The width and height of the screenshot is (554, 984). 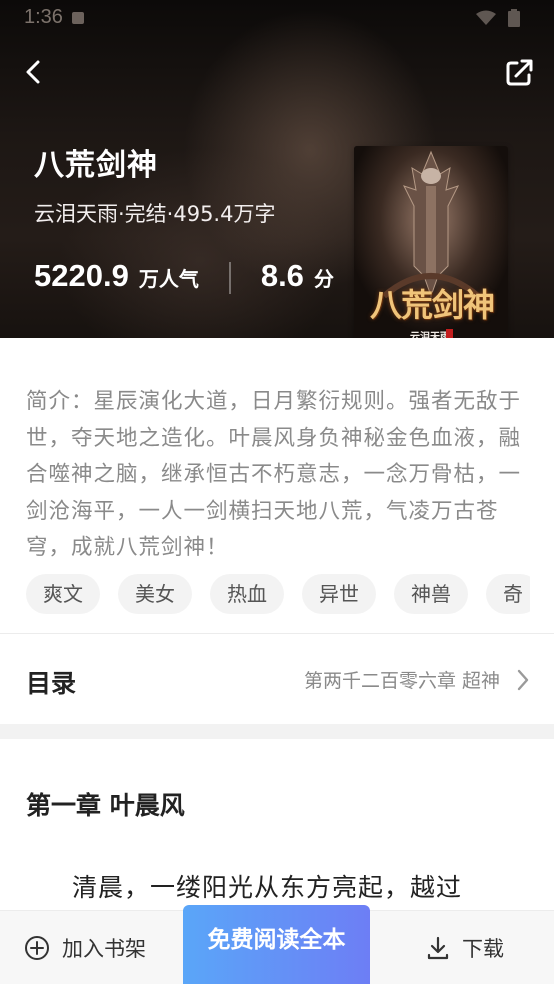 I want to click on tag-list: 爽文 美女 热血 异世 神兽 奇, so click(x=278, y=594).